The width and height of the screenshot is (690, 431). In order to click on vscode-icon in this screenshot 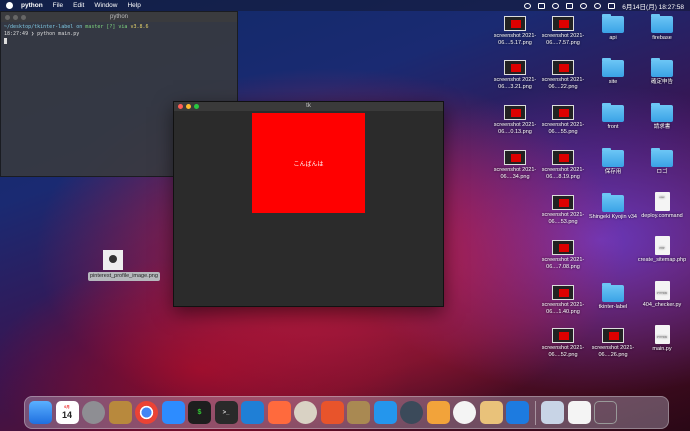, I will do `click(252, 412)`.